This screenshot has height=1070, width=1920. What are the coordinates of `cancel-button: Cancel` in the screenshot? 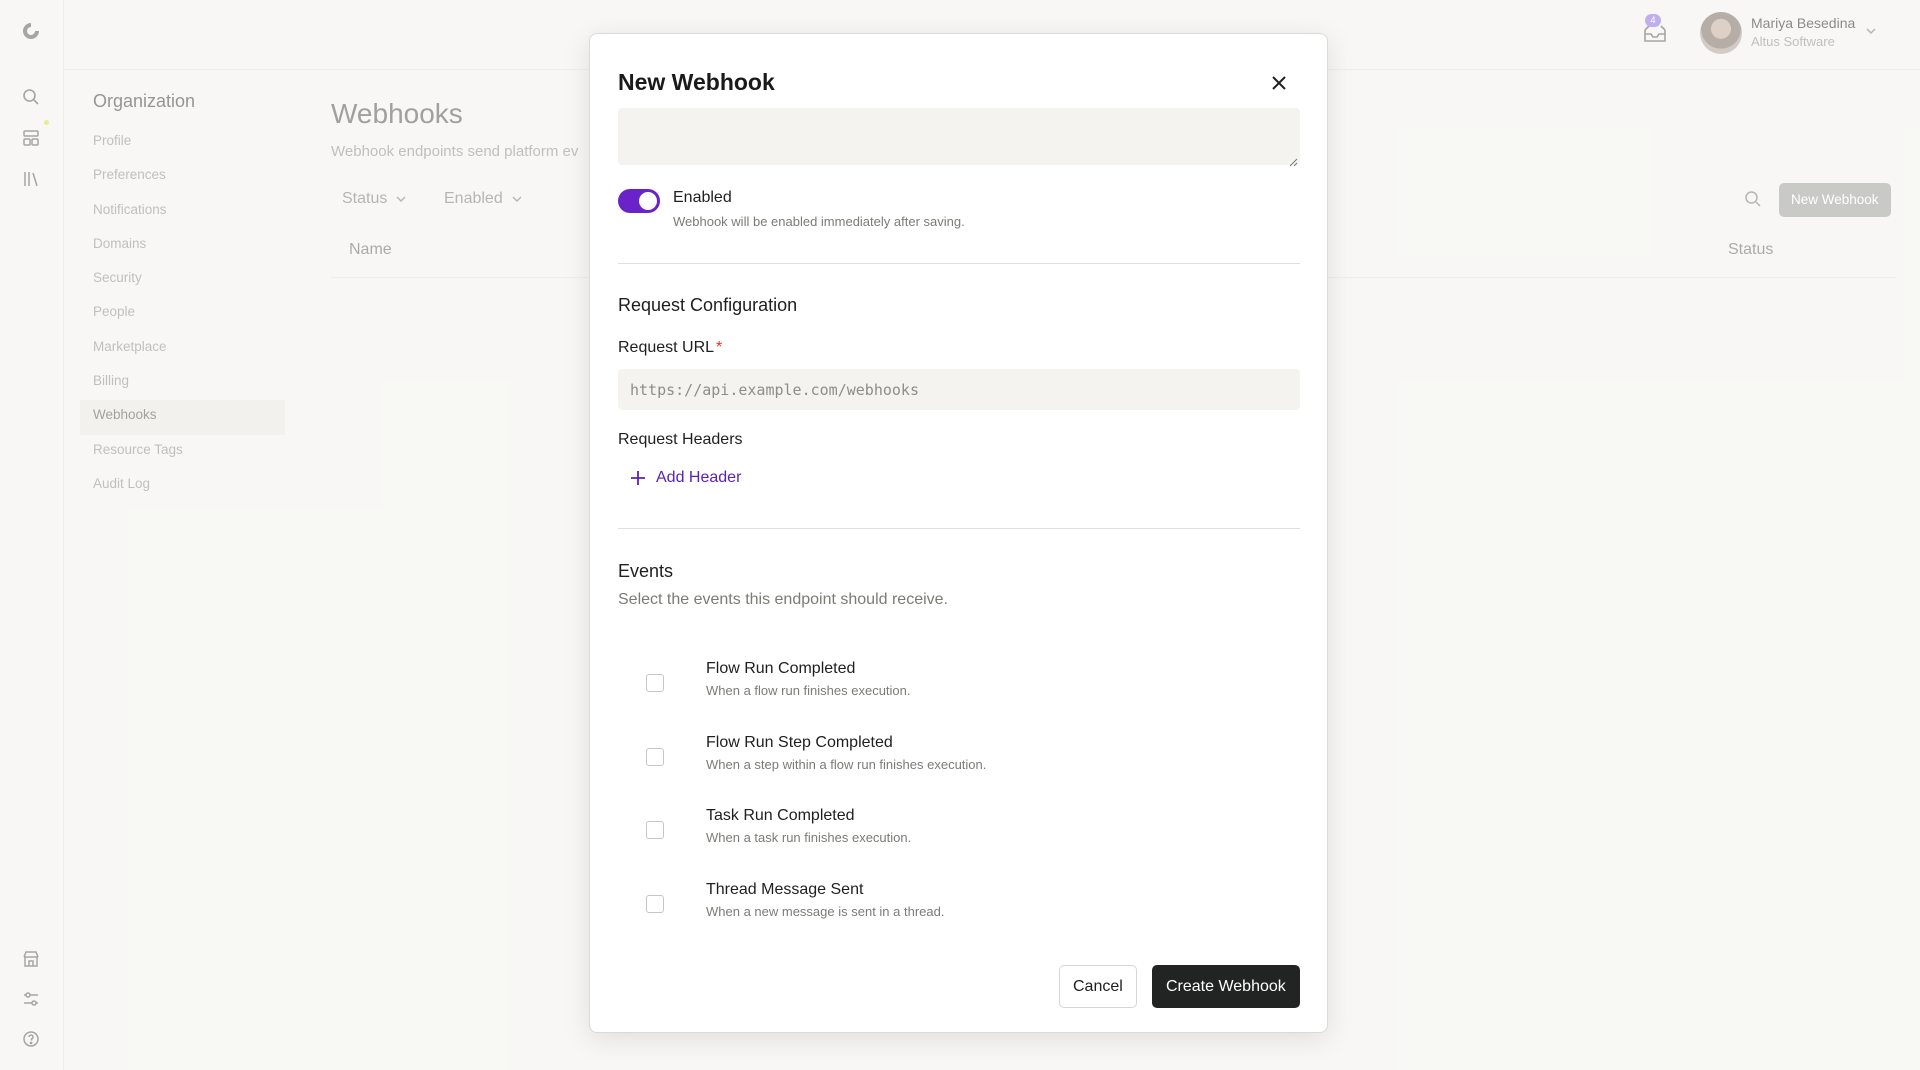 It's located at (1098, 986).